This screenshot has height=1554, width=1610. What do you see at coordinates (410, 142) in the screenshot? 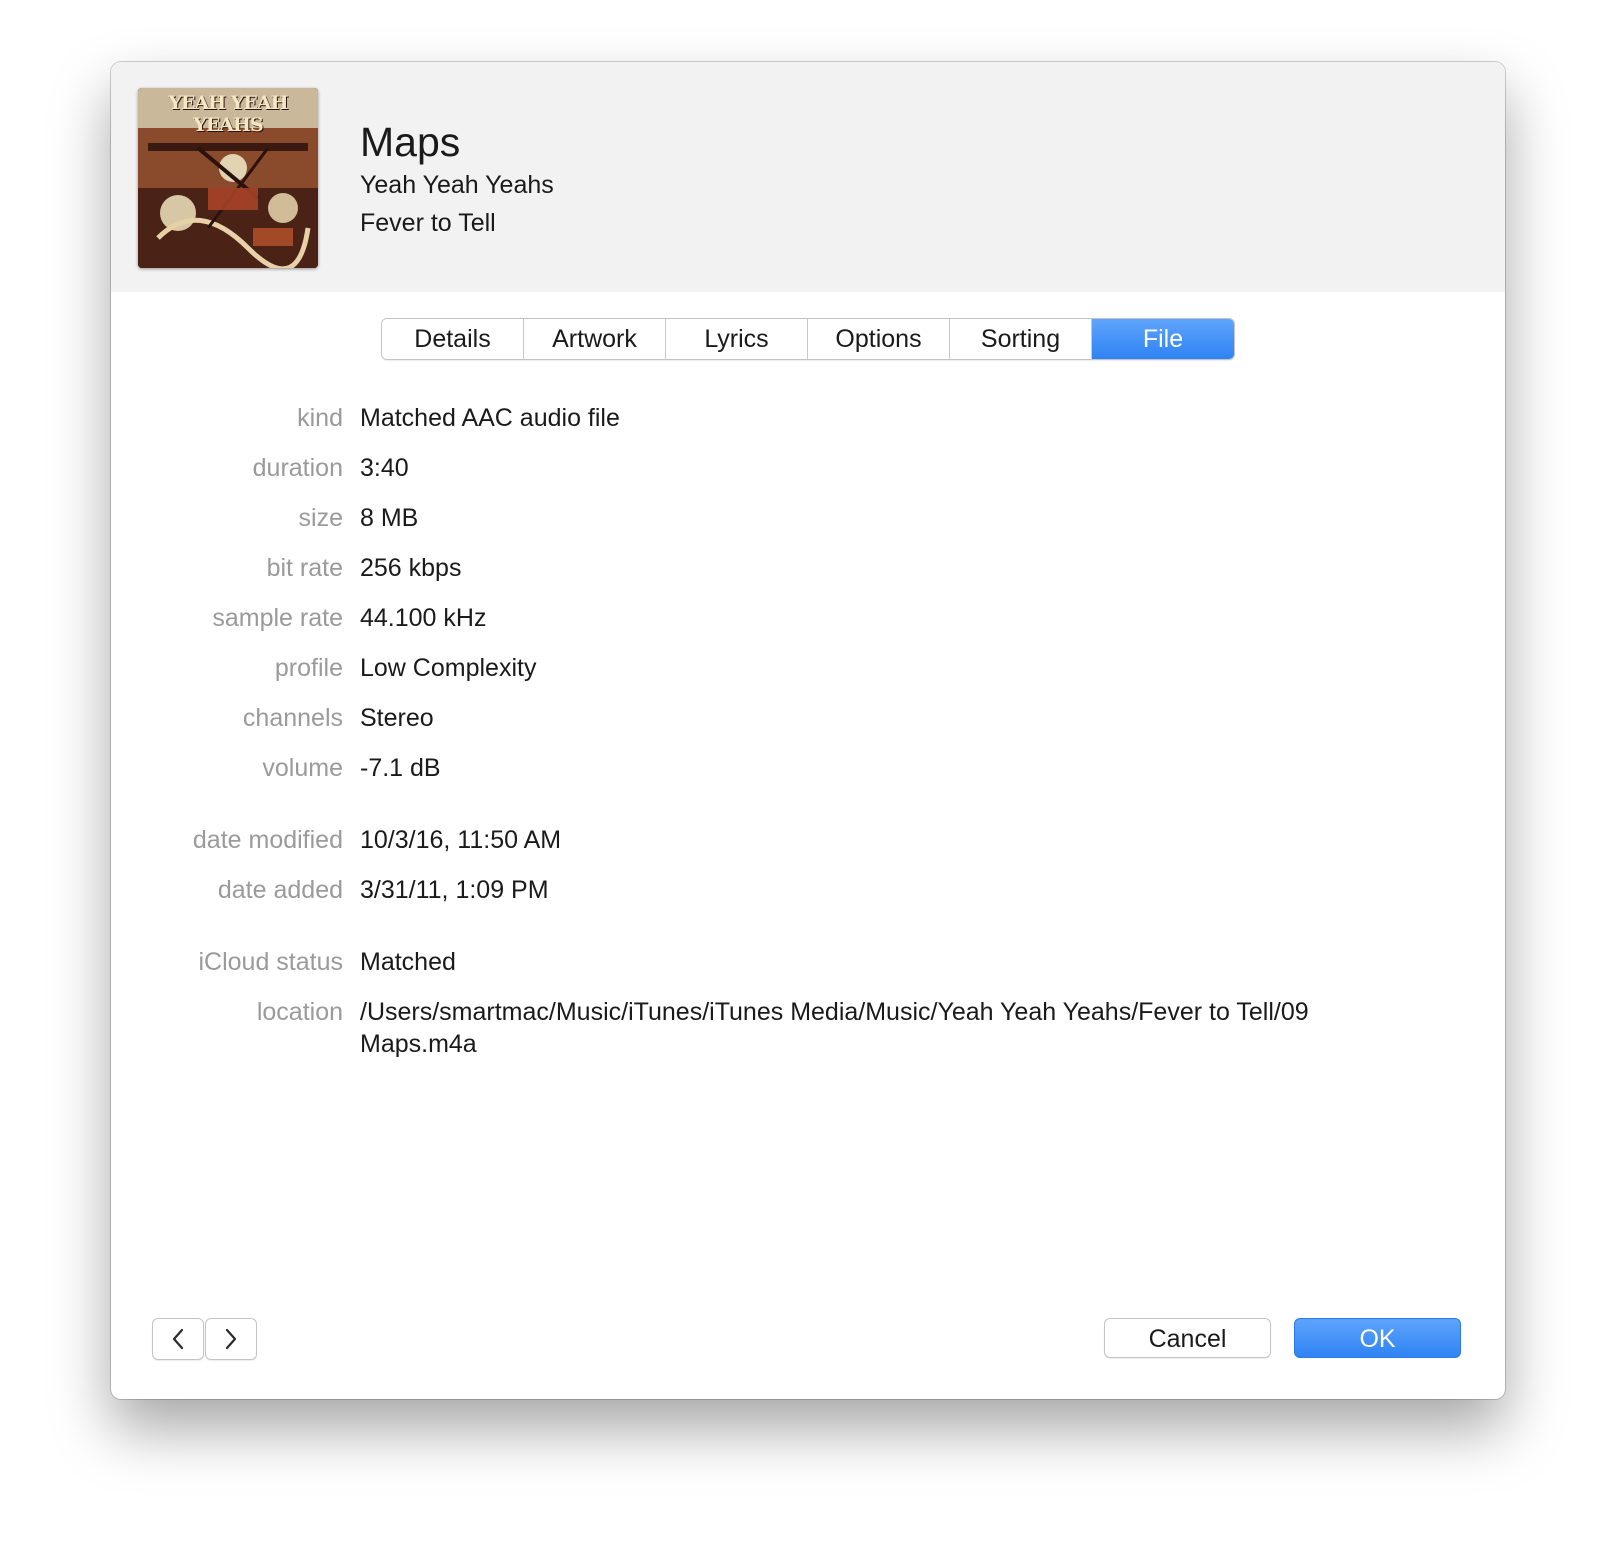
I see `song-title: Maps` at bounding box center [410, 142].